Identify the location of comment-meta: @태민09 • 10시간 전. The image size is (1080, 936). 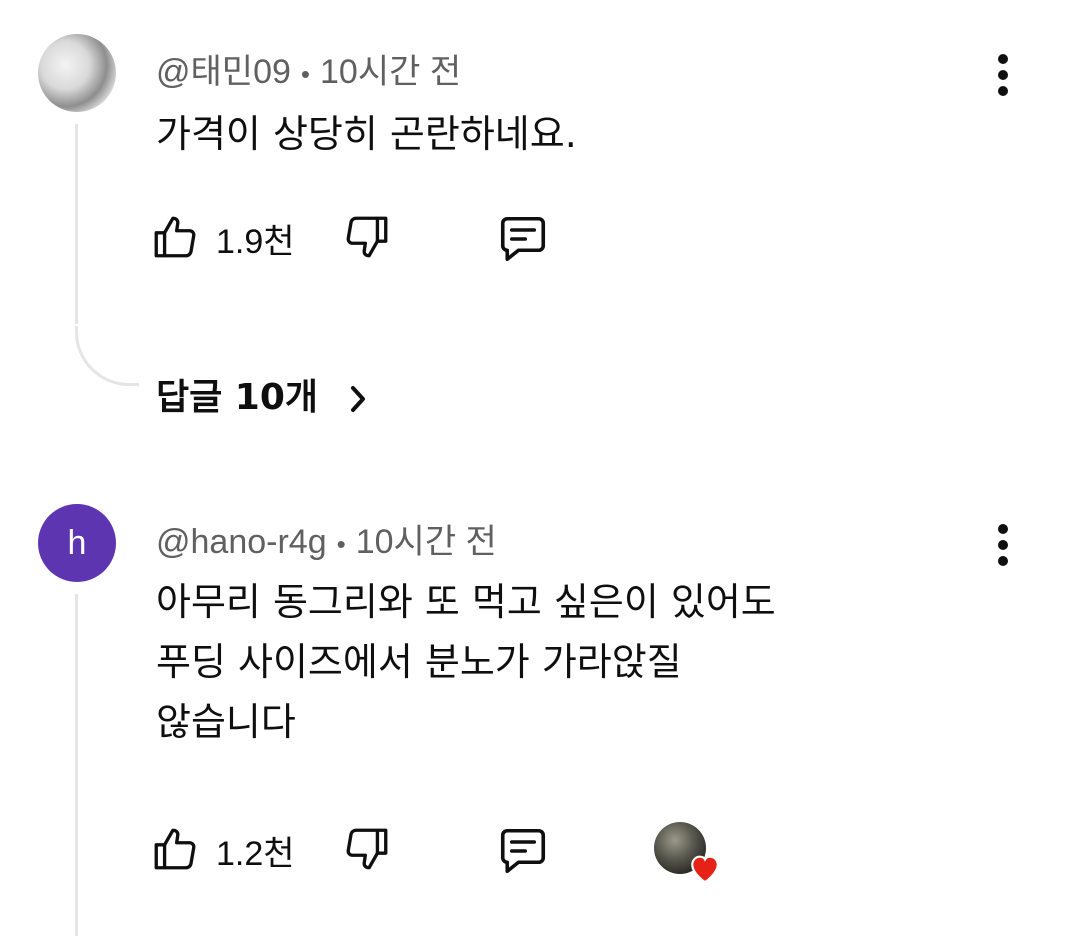
(308, 68).